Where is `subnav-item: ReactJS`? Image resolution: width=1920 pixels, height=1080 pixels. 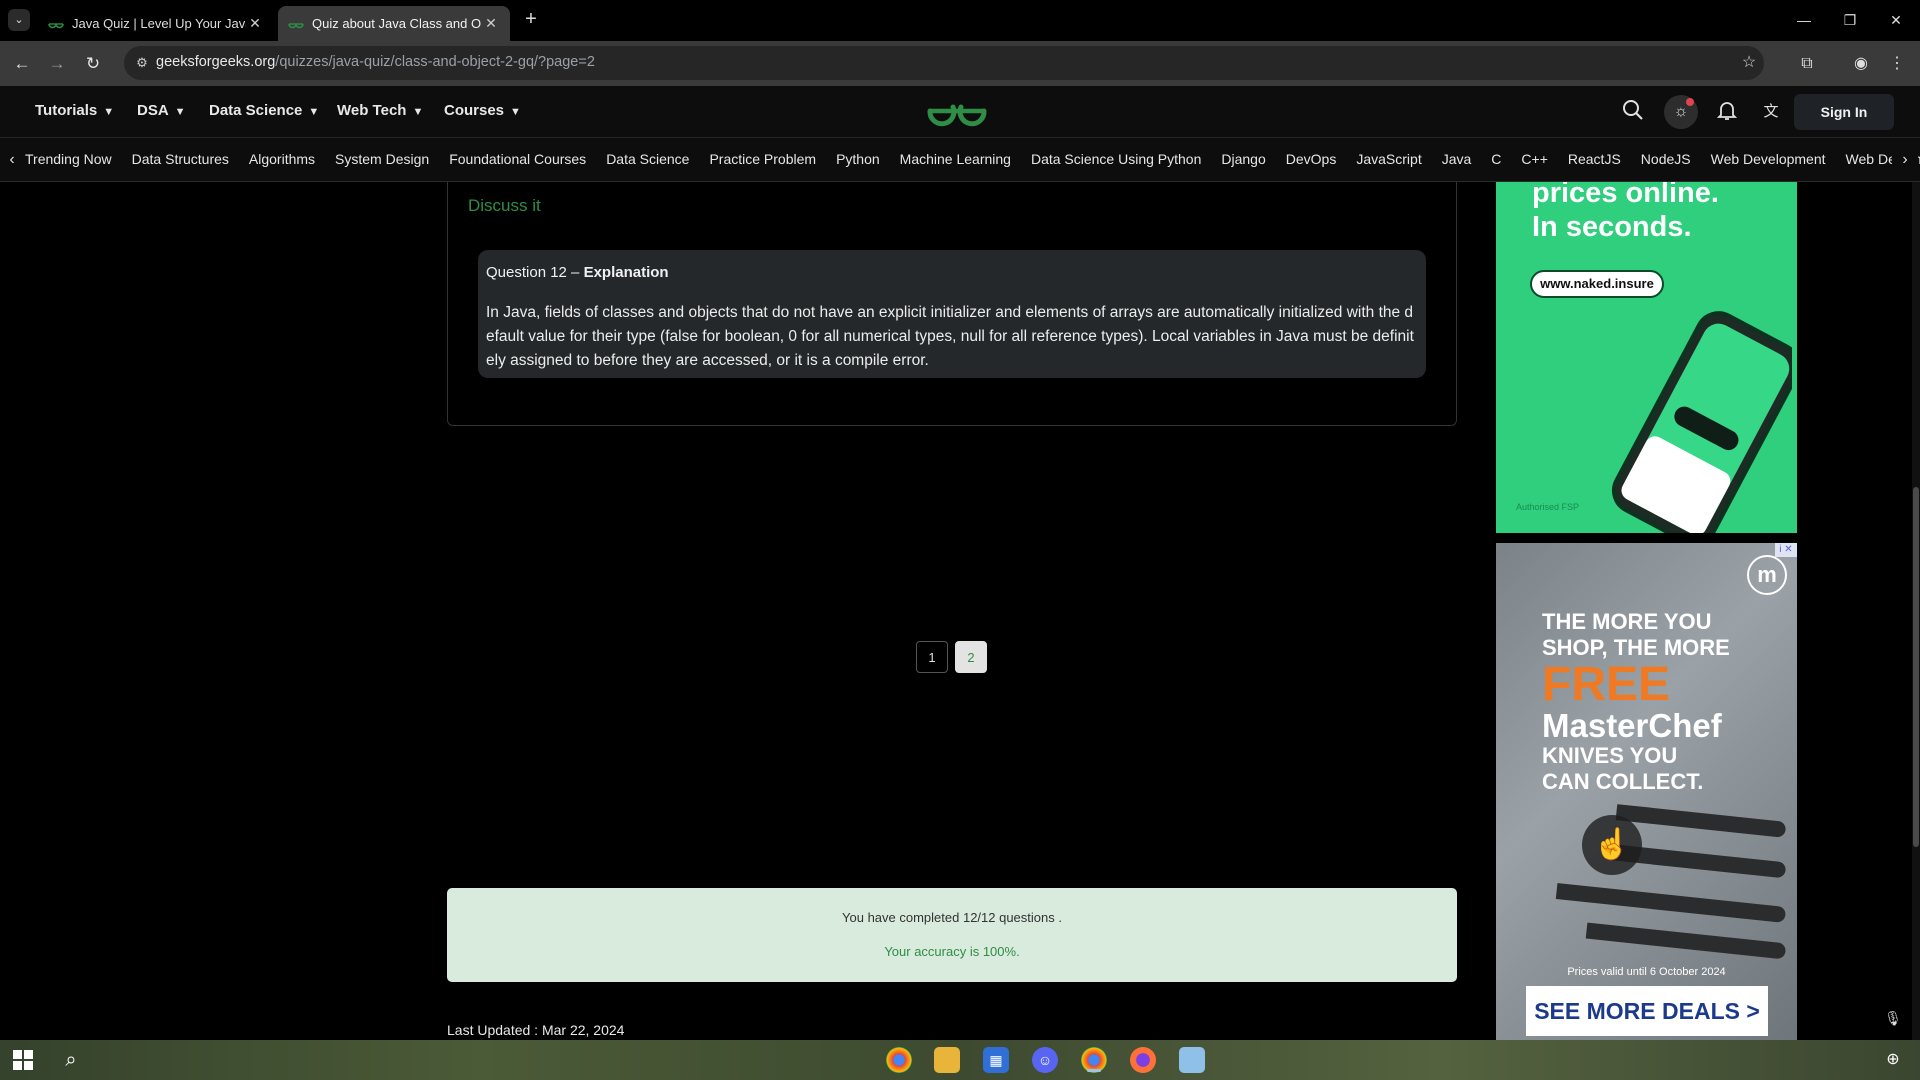 subnav-item: ReactJS is located at coordinates (1594, 159).